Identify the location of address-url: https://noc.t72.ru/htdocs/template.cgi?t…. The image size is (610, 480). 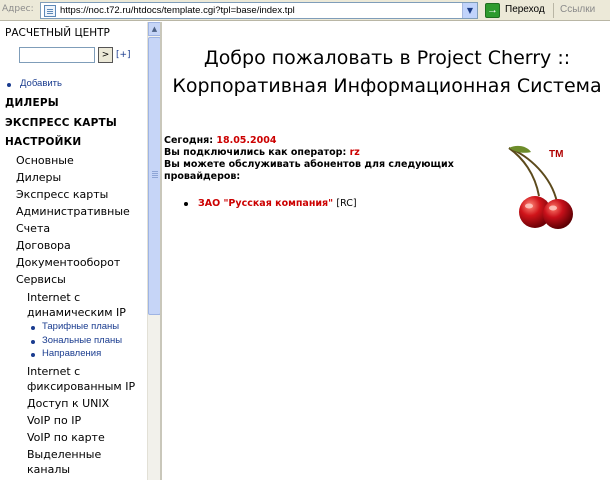
(177, 10).